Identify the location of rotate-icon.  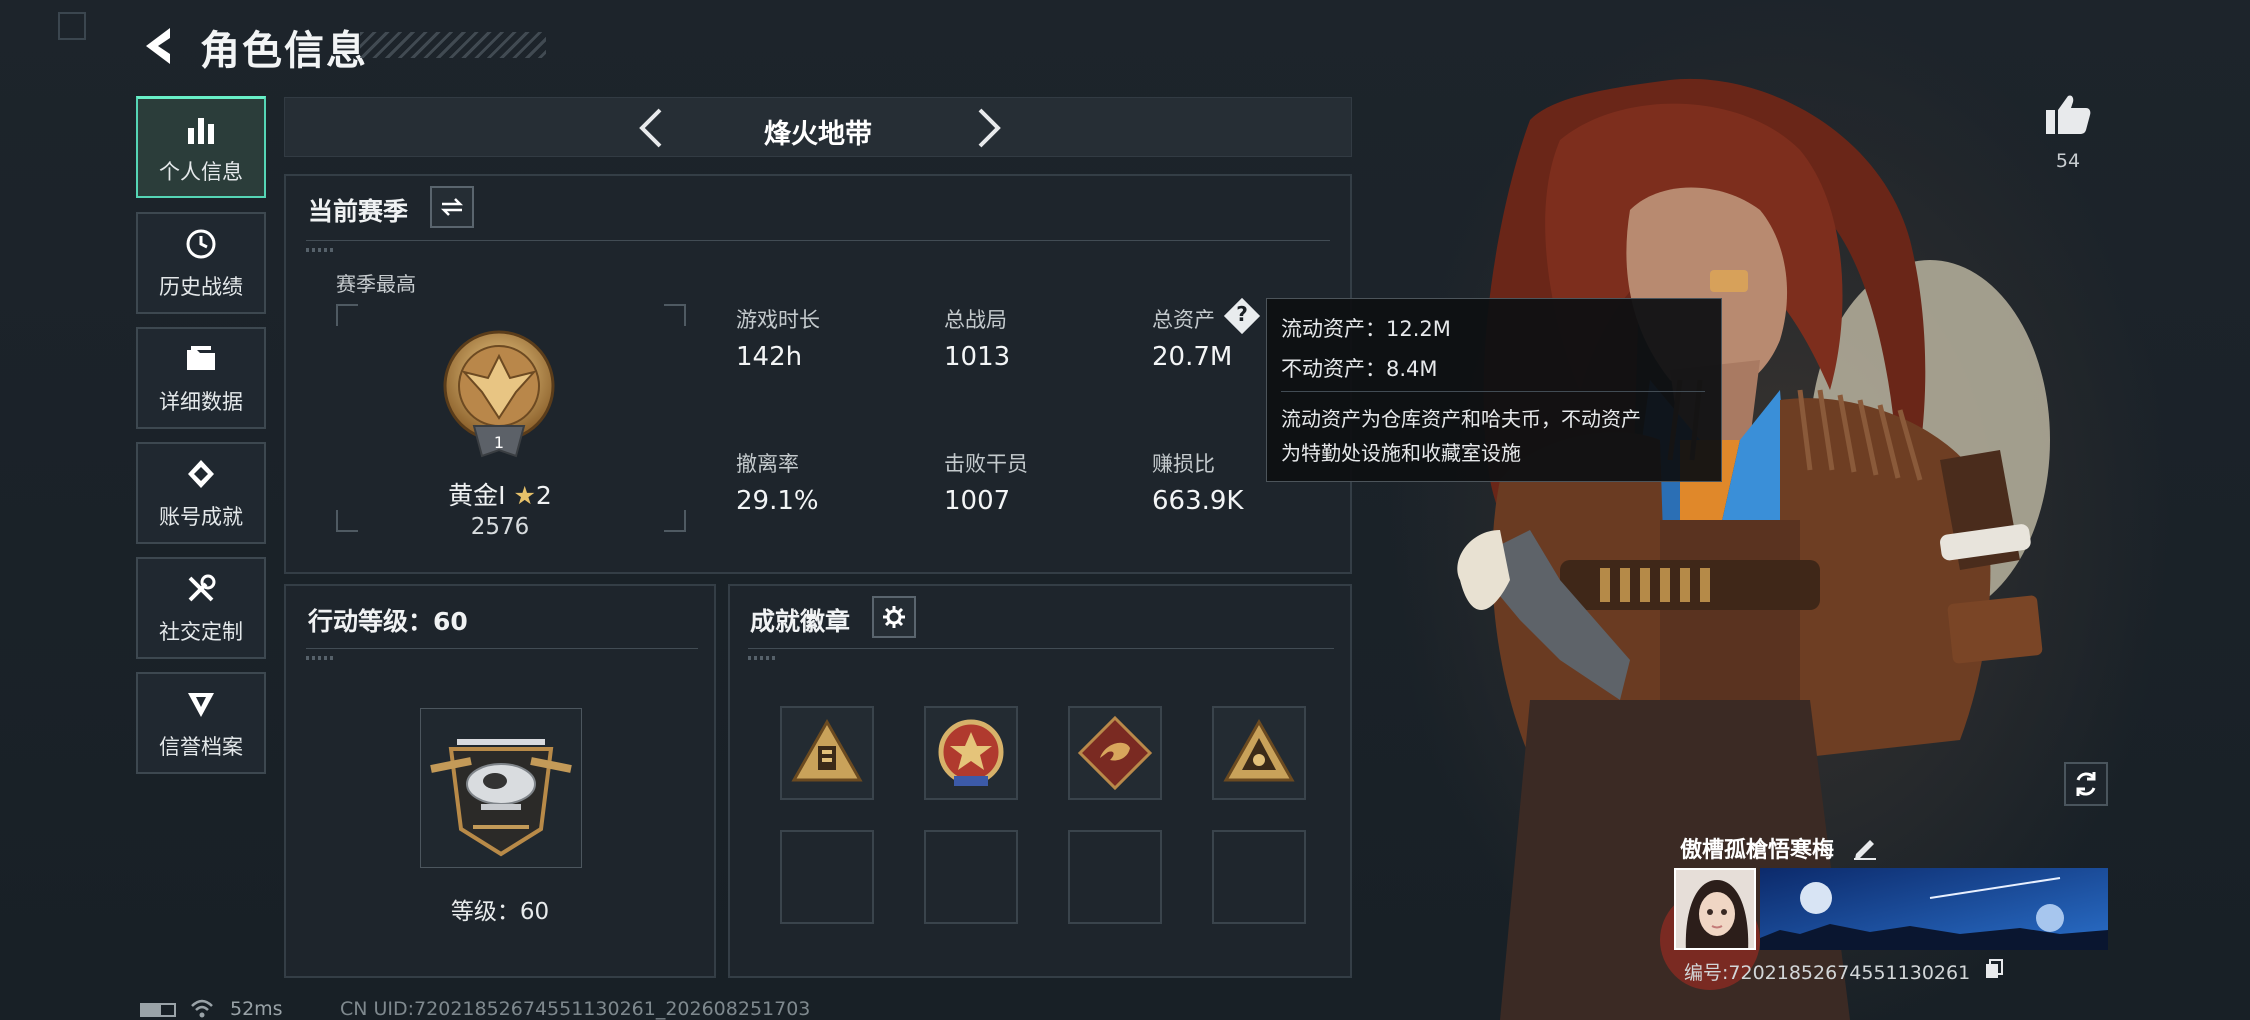
(2086, 784).